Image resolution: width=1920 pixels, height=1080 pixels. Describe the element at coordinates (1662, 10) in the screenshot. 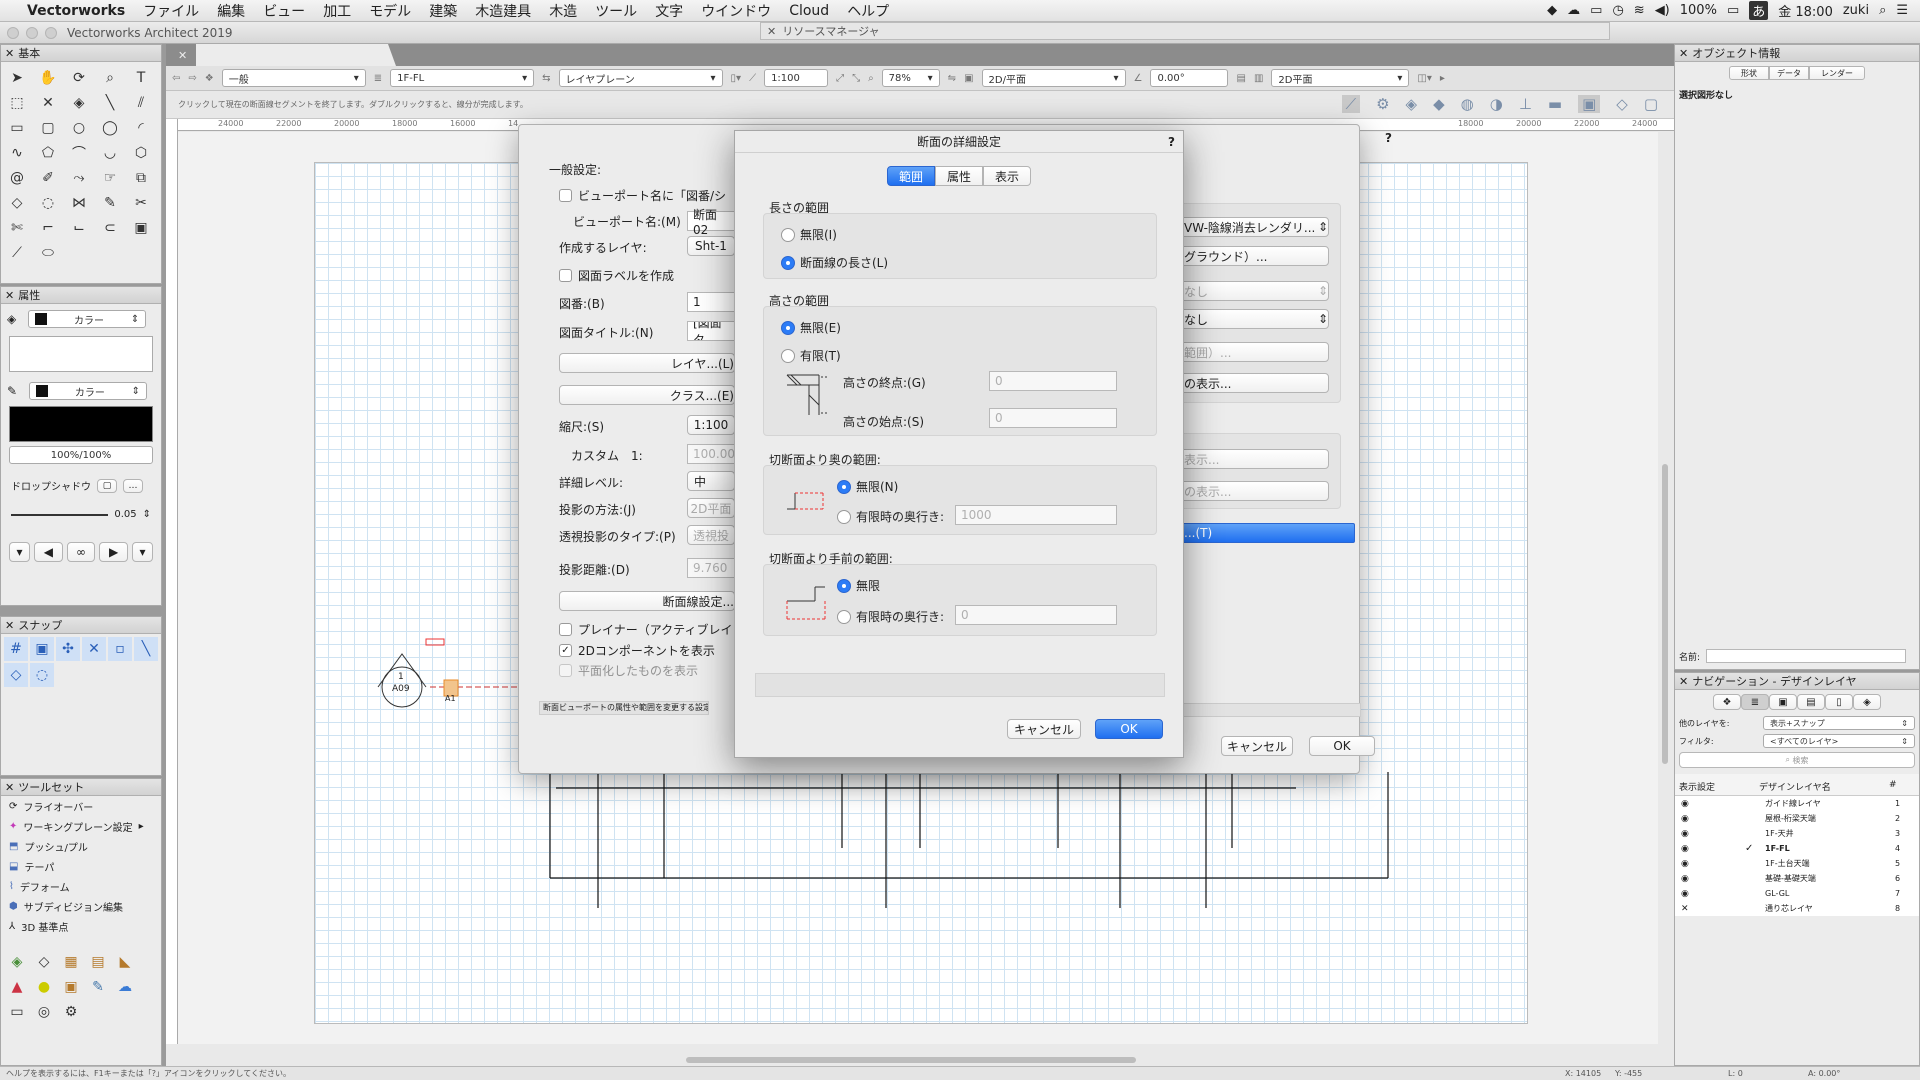

I see `volume-icon: ◀)` at that location.